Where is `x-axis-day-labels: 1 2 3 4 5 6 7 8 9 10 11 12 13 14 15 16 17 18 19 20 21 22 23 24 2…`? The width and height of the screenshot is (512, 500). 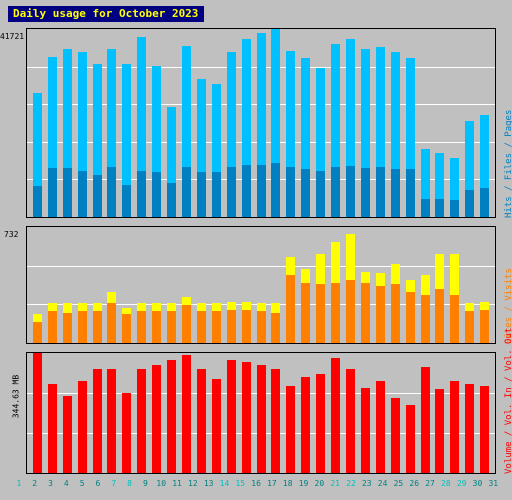 x-axis-day-labels: 1 2 3 4 5 6 7 8 9 10 11 12 13 14 15 16 17 18 19 20 21 22 23 24 2… is located at coordinates (256, 485).